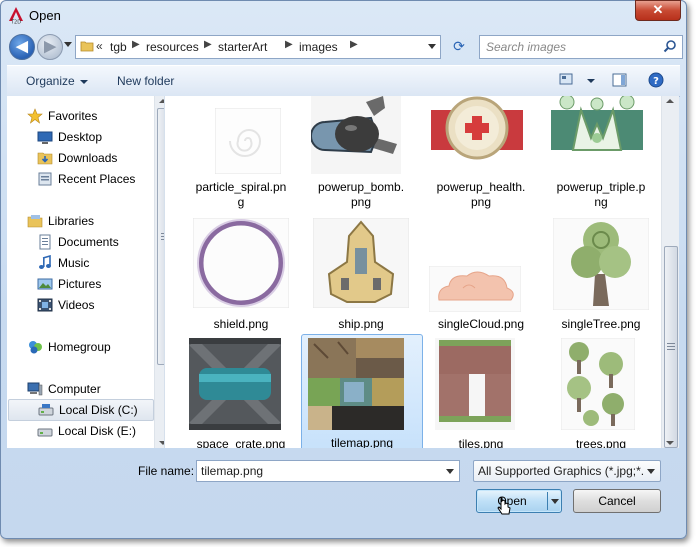 The height and width of the screenshot is (547, 700). What do you see at coordinates (670, 46) in the screenshot?
I see `search-icon` at bounding box center [670, 46].